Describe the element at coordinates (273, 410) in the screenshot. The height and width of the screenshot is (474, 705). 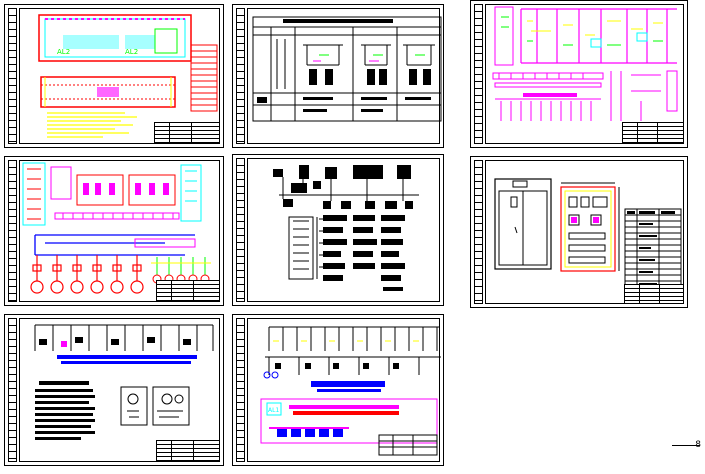
I see `terminal-box-label: AL1` at that location.